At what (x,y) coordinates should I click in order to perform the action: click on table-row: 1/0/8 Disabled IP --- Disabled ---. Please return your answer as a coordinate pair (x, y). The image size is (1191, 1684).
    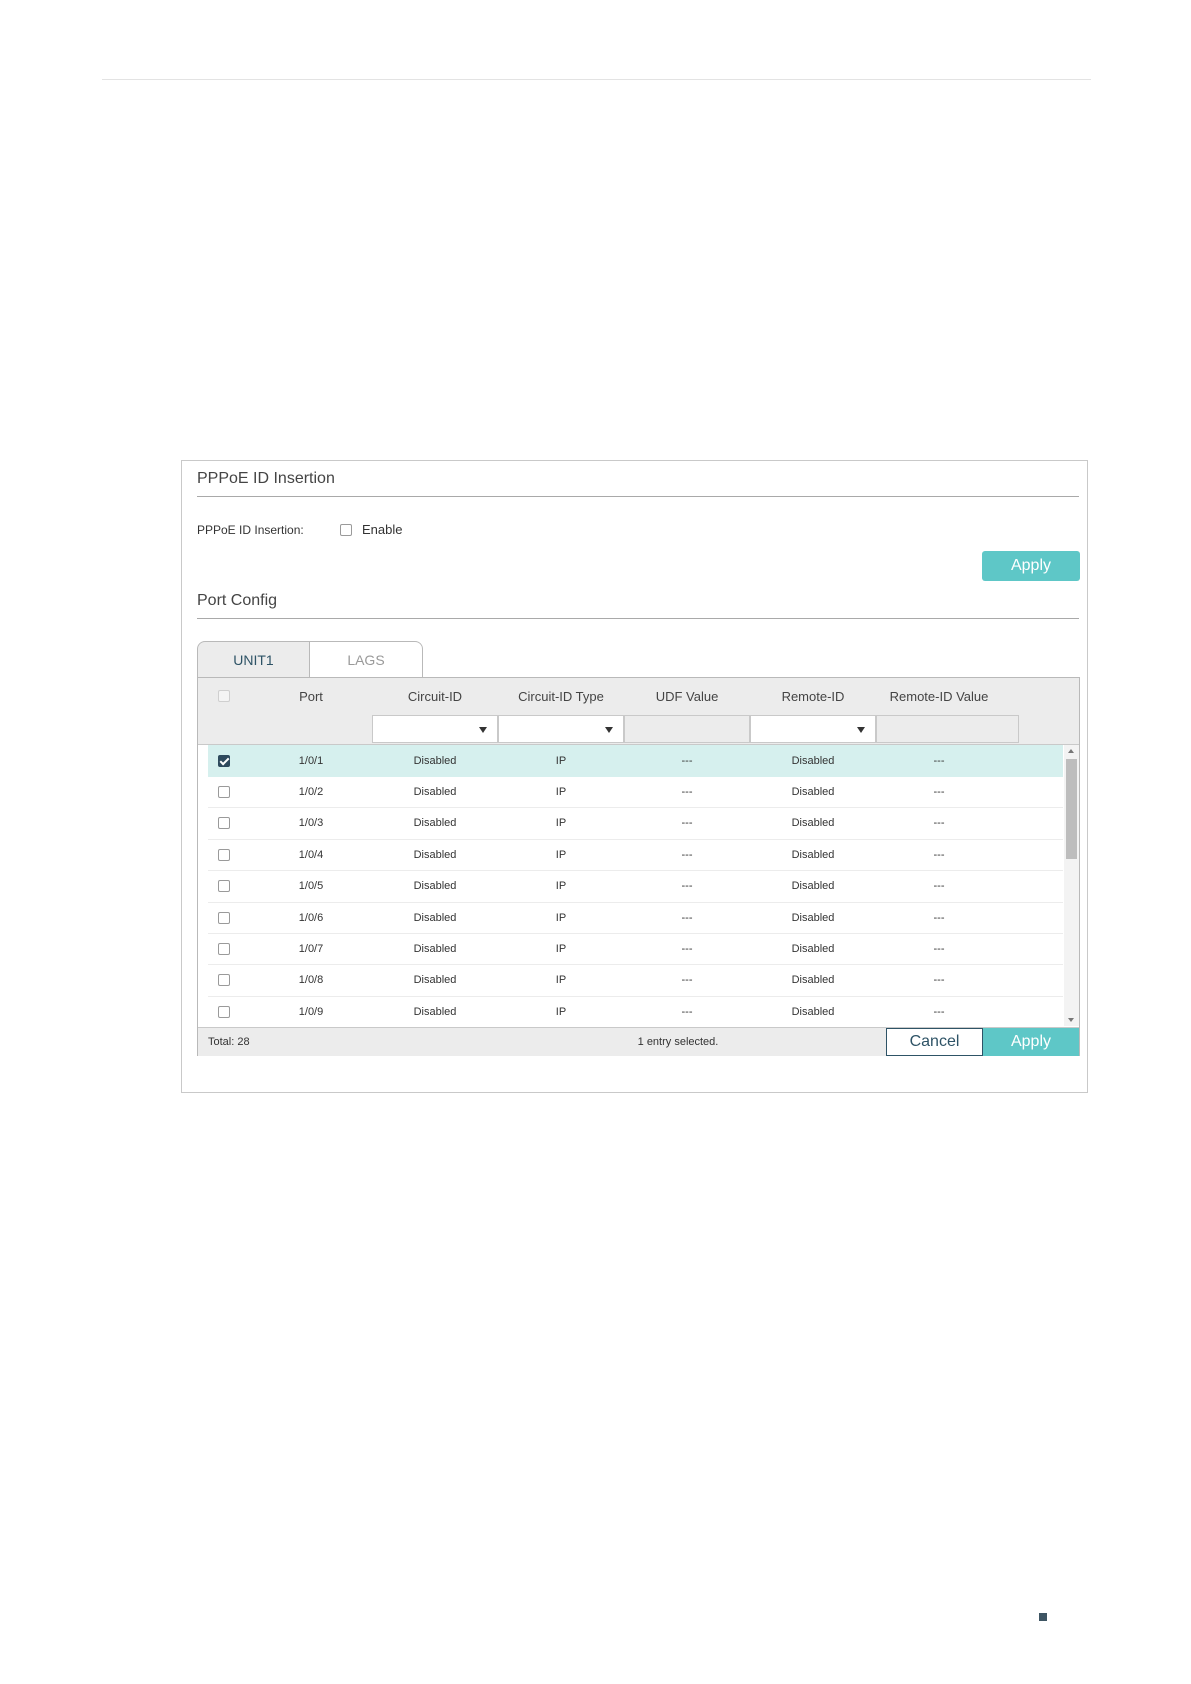
    Looking at the image, I should click on (635, 981).